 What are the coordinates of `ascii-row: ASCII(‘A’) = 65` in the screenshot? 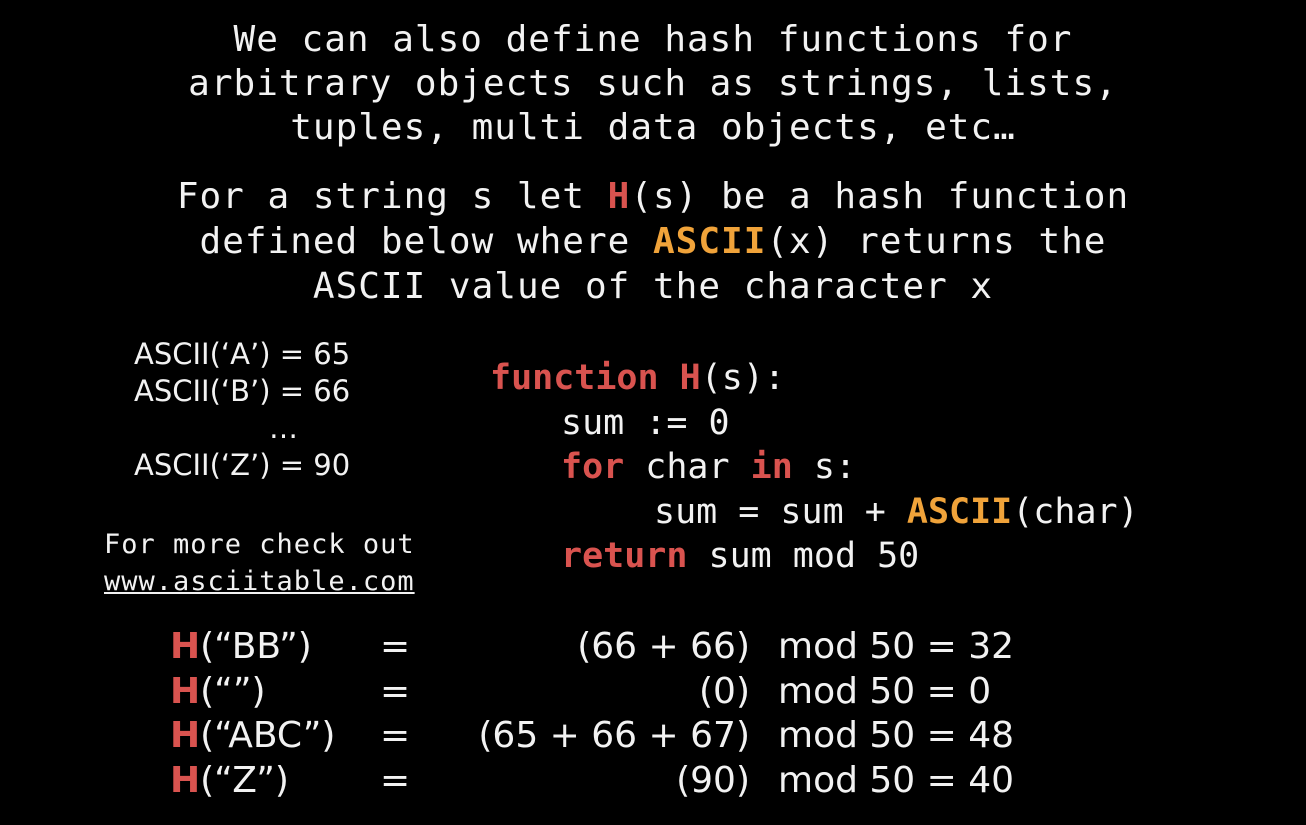 It's located at (242, 354).